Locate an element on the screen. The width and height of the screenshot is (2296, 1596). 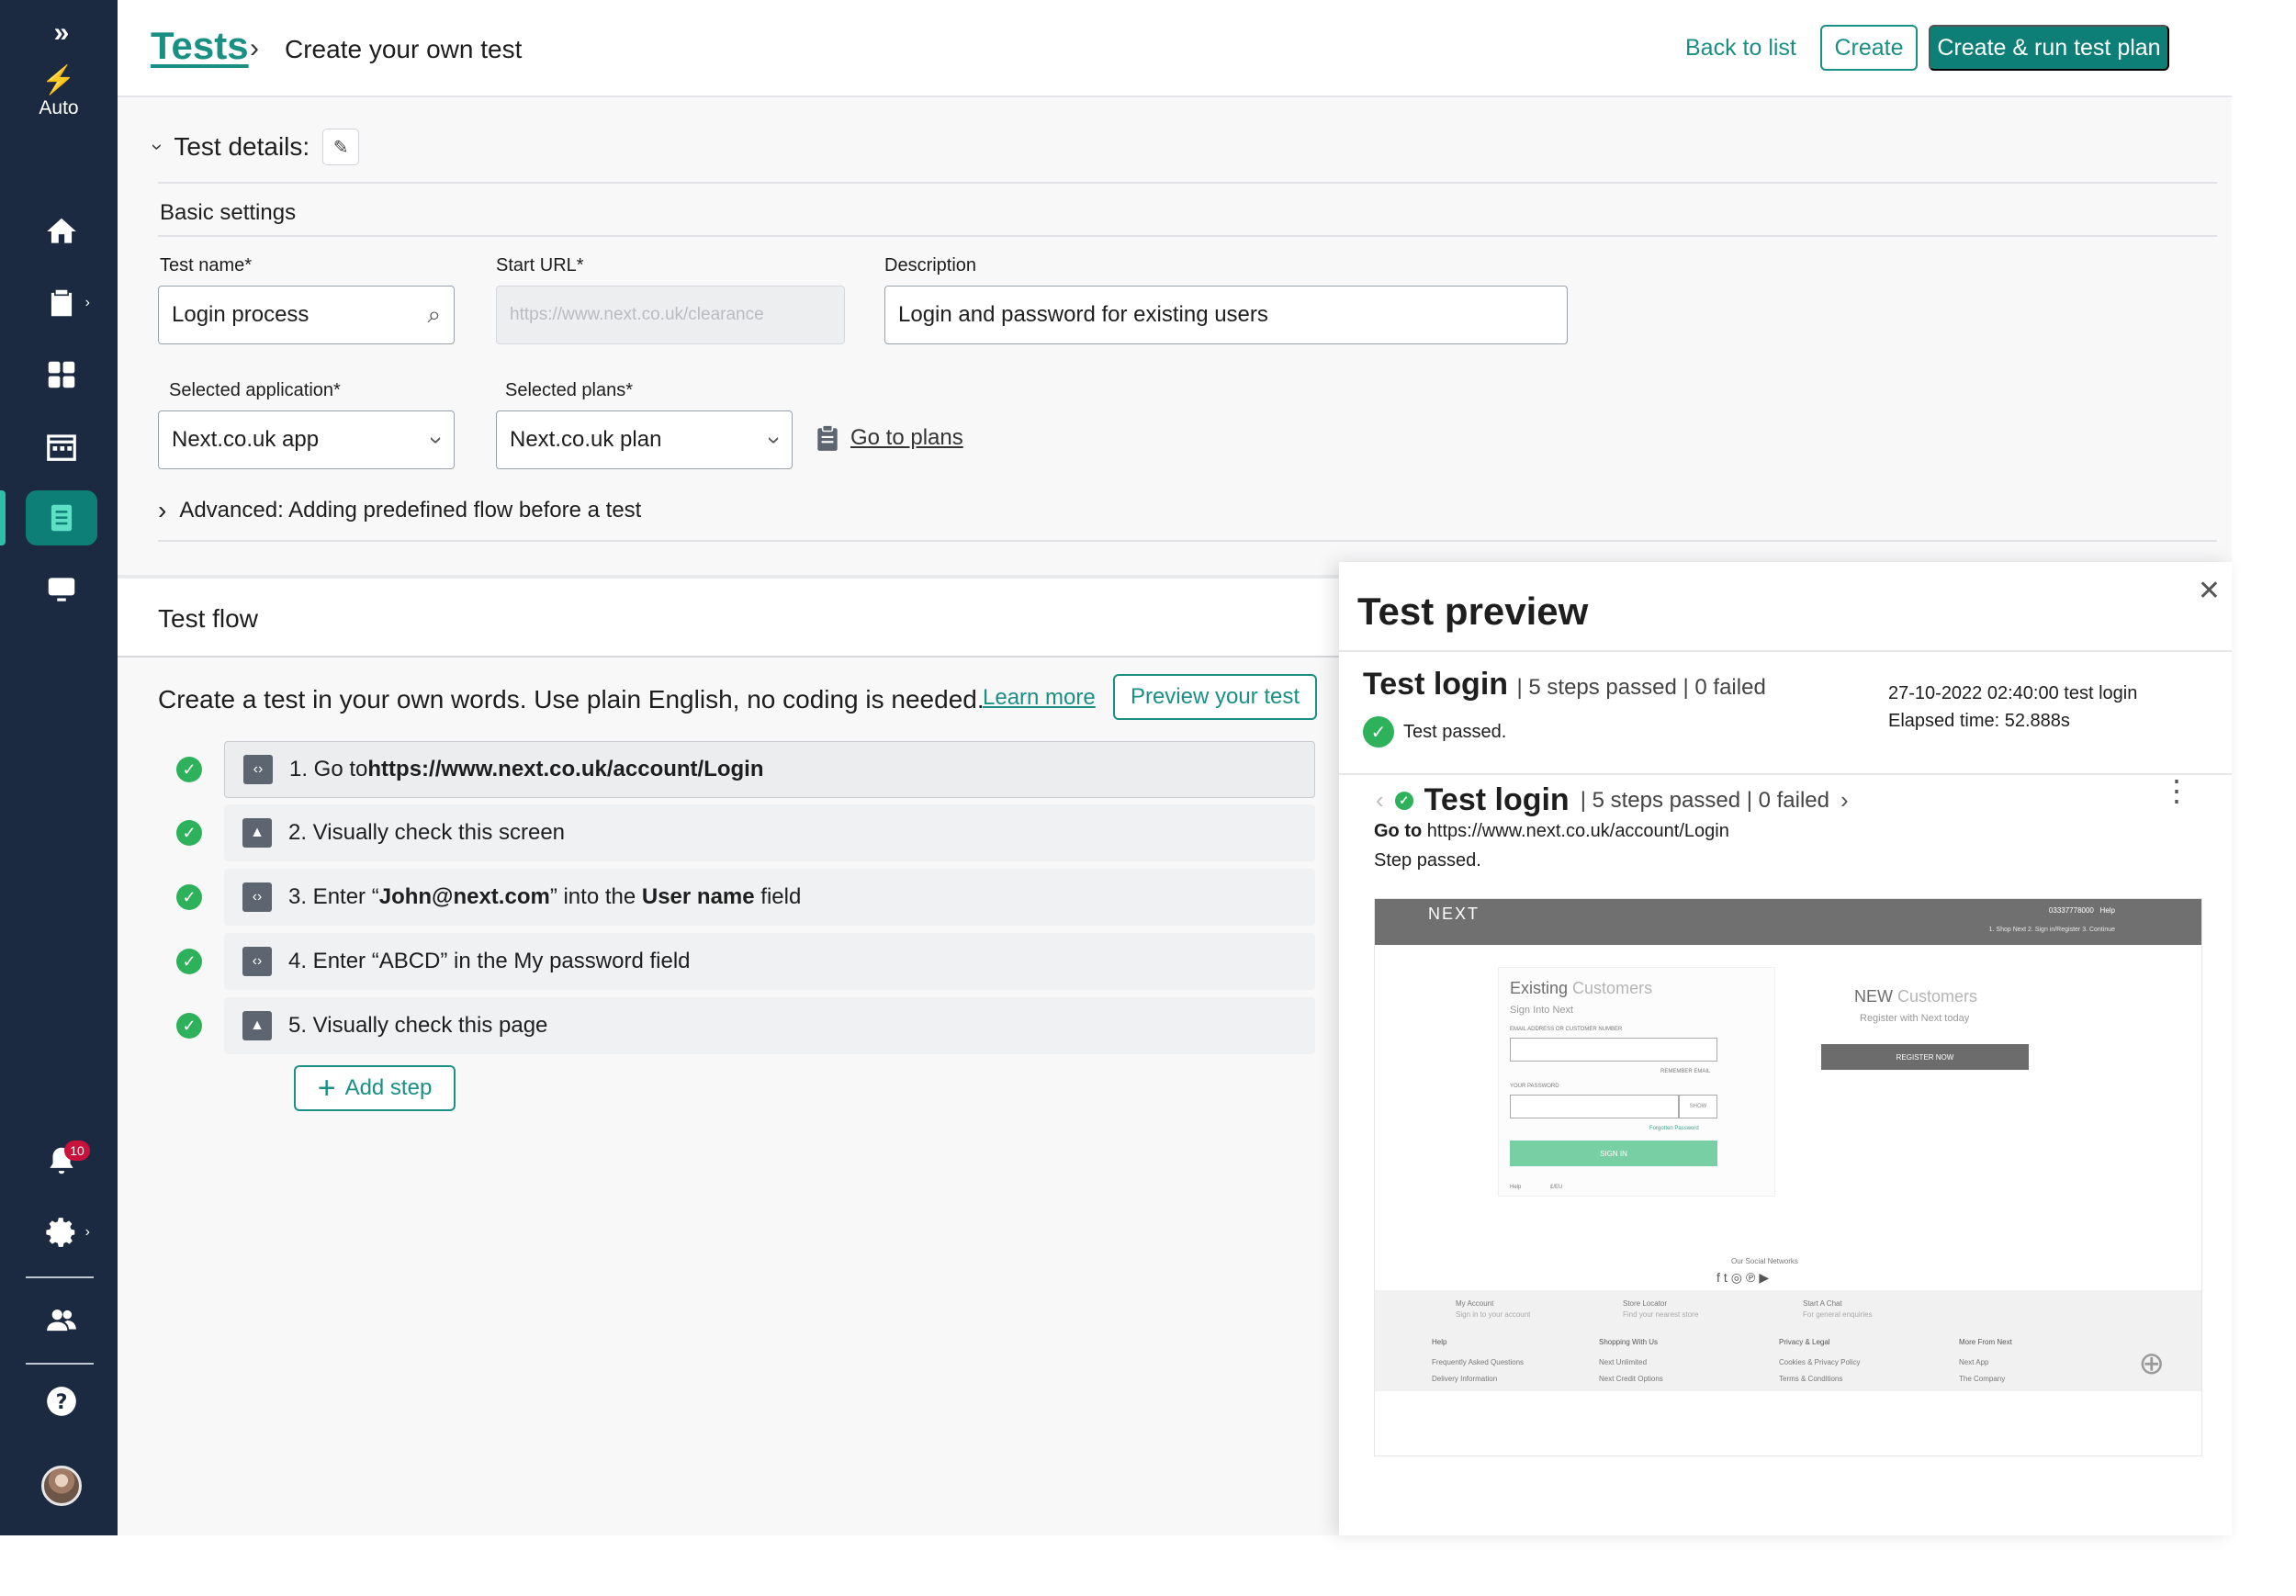
notification-badge: 10 is located at coordinates (77, 1151).